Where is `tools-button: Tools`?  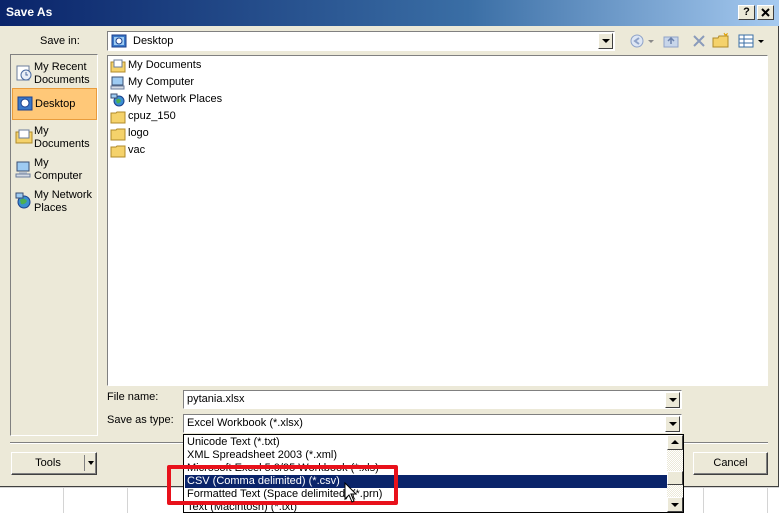 tools-button: Tools is located at coordinates (54, 463).